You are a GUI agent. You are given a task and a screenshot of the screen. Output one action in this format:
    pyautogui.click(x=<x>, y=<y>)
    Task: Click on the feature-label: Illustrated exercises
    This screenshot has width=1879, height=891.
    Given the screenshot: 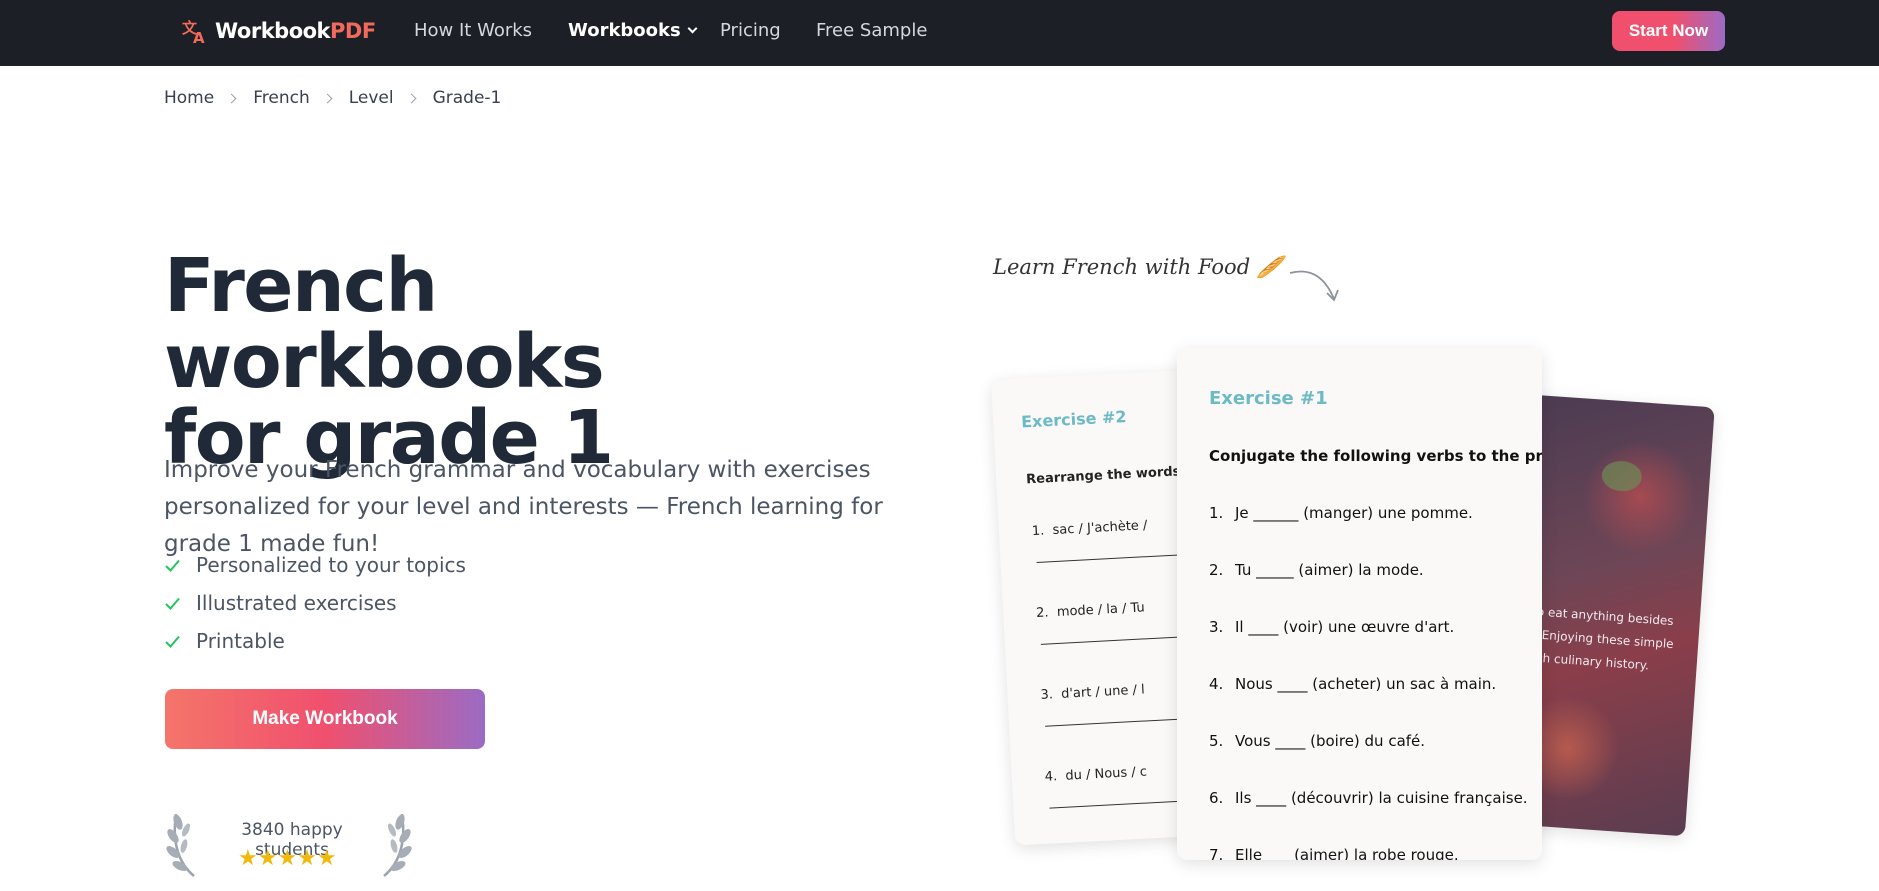 What is the action you would take?
    pyautogui.click(x=296, y=603)
    